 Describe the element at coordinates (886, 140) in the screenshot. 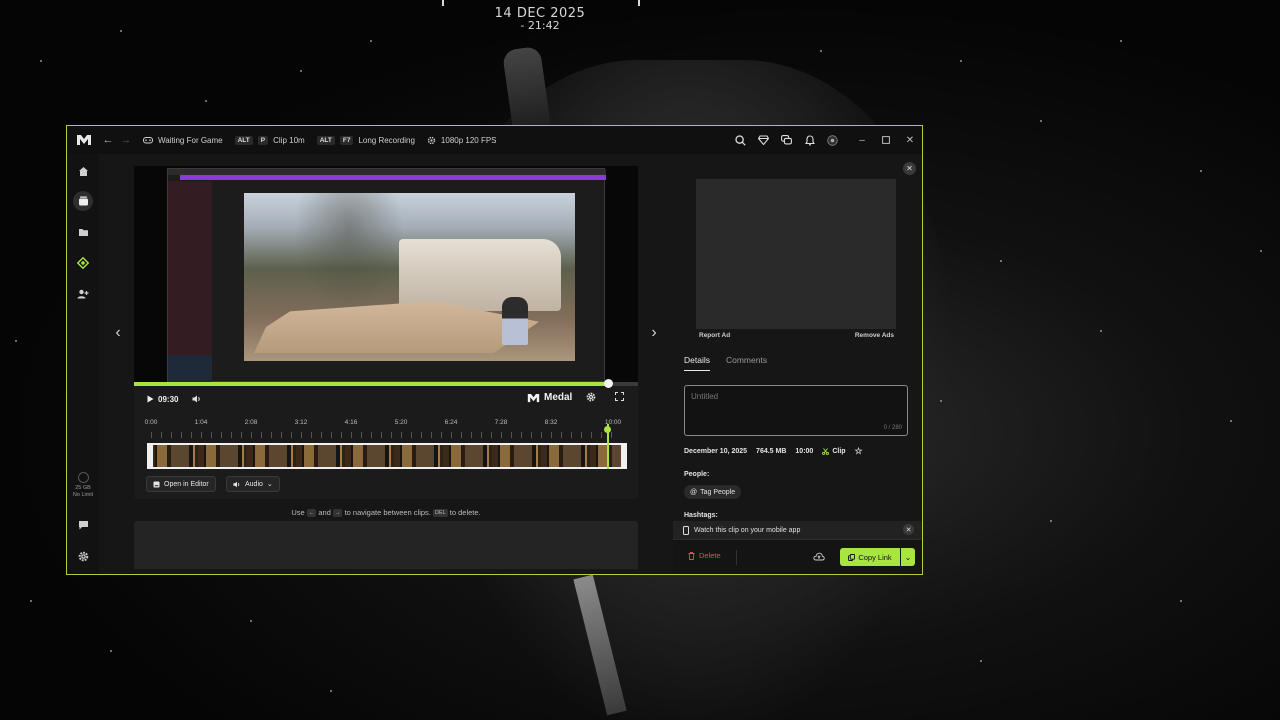

I see `maximize-button` at that location.